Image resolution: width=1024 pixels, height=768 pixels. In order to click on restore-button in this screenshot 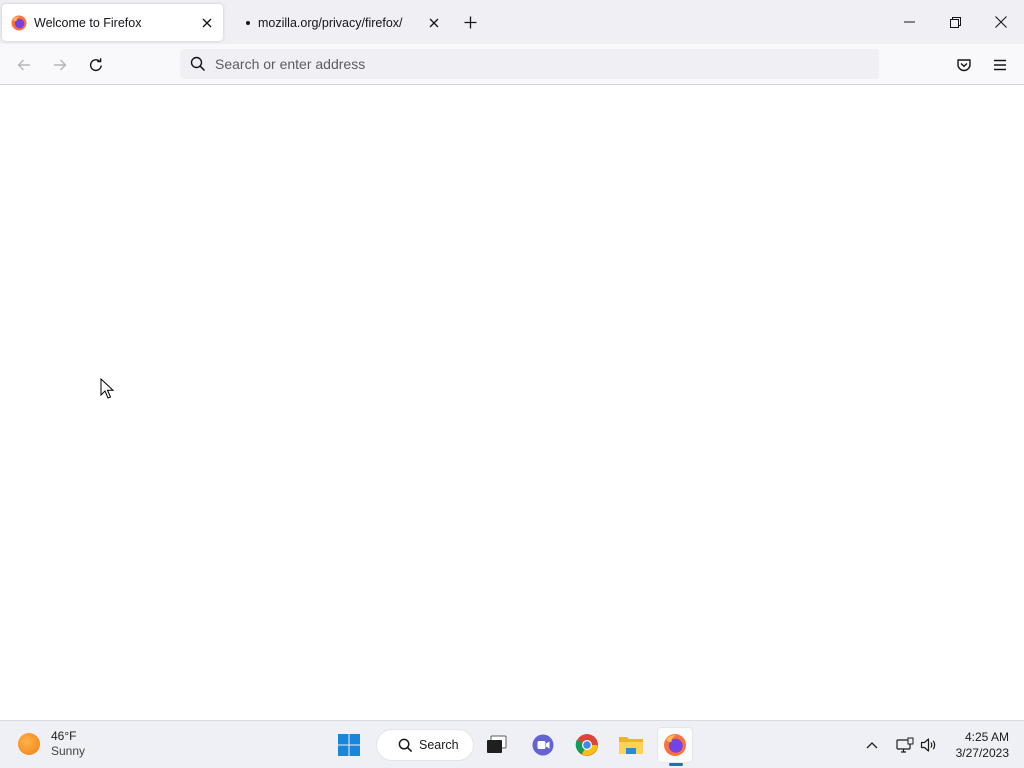, I will do `click(955, 22)`.